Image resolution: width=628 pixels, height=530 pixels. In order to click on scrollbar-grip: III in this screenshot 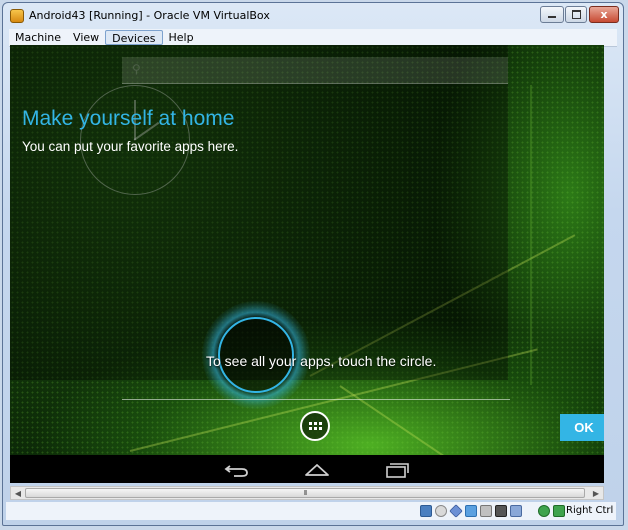, I will do `click(305, 493)`.